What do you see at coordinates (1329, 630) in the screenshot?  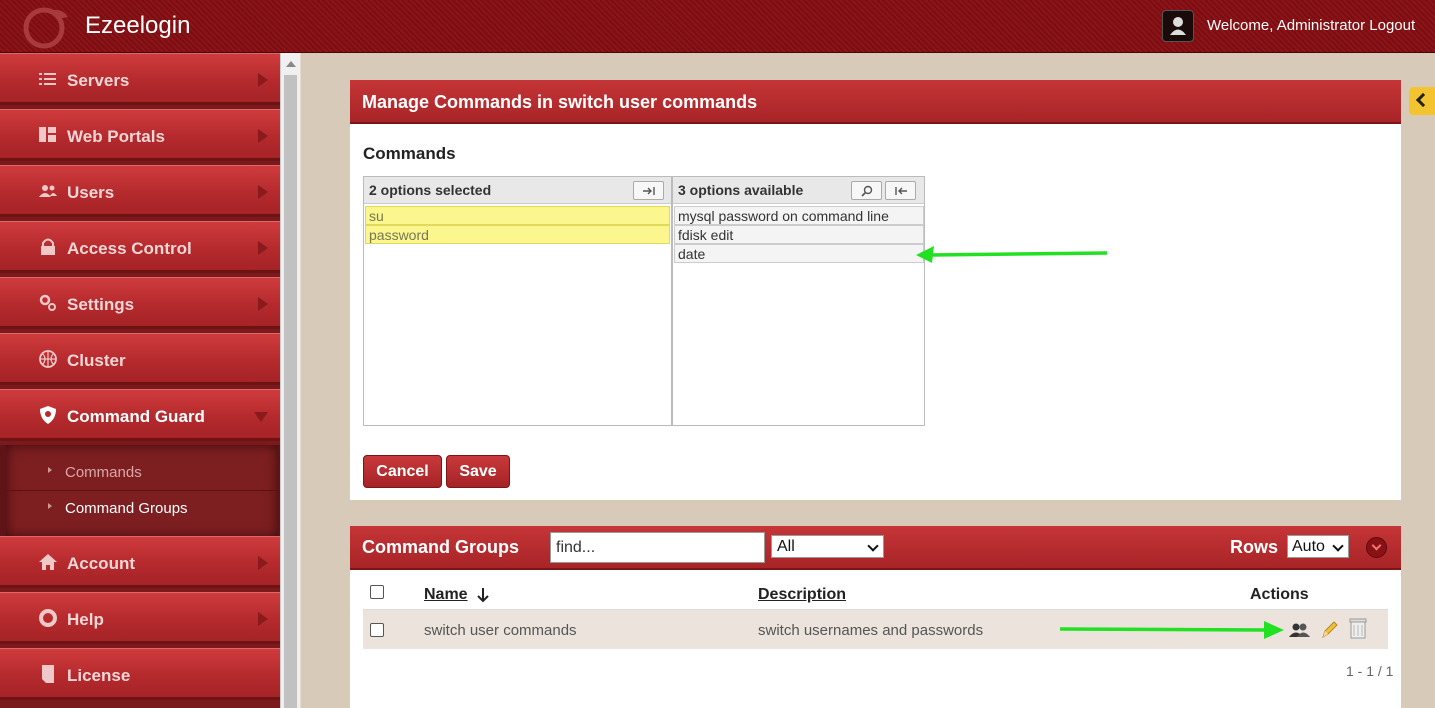 I see `edit-icon` at bounding box center [1329, 630].